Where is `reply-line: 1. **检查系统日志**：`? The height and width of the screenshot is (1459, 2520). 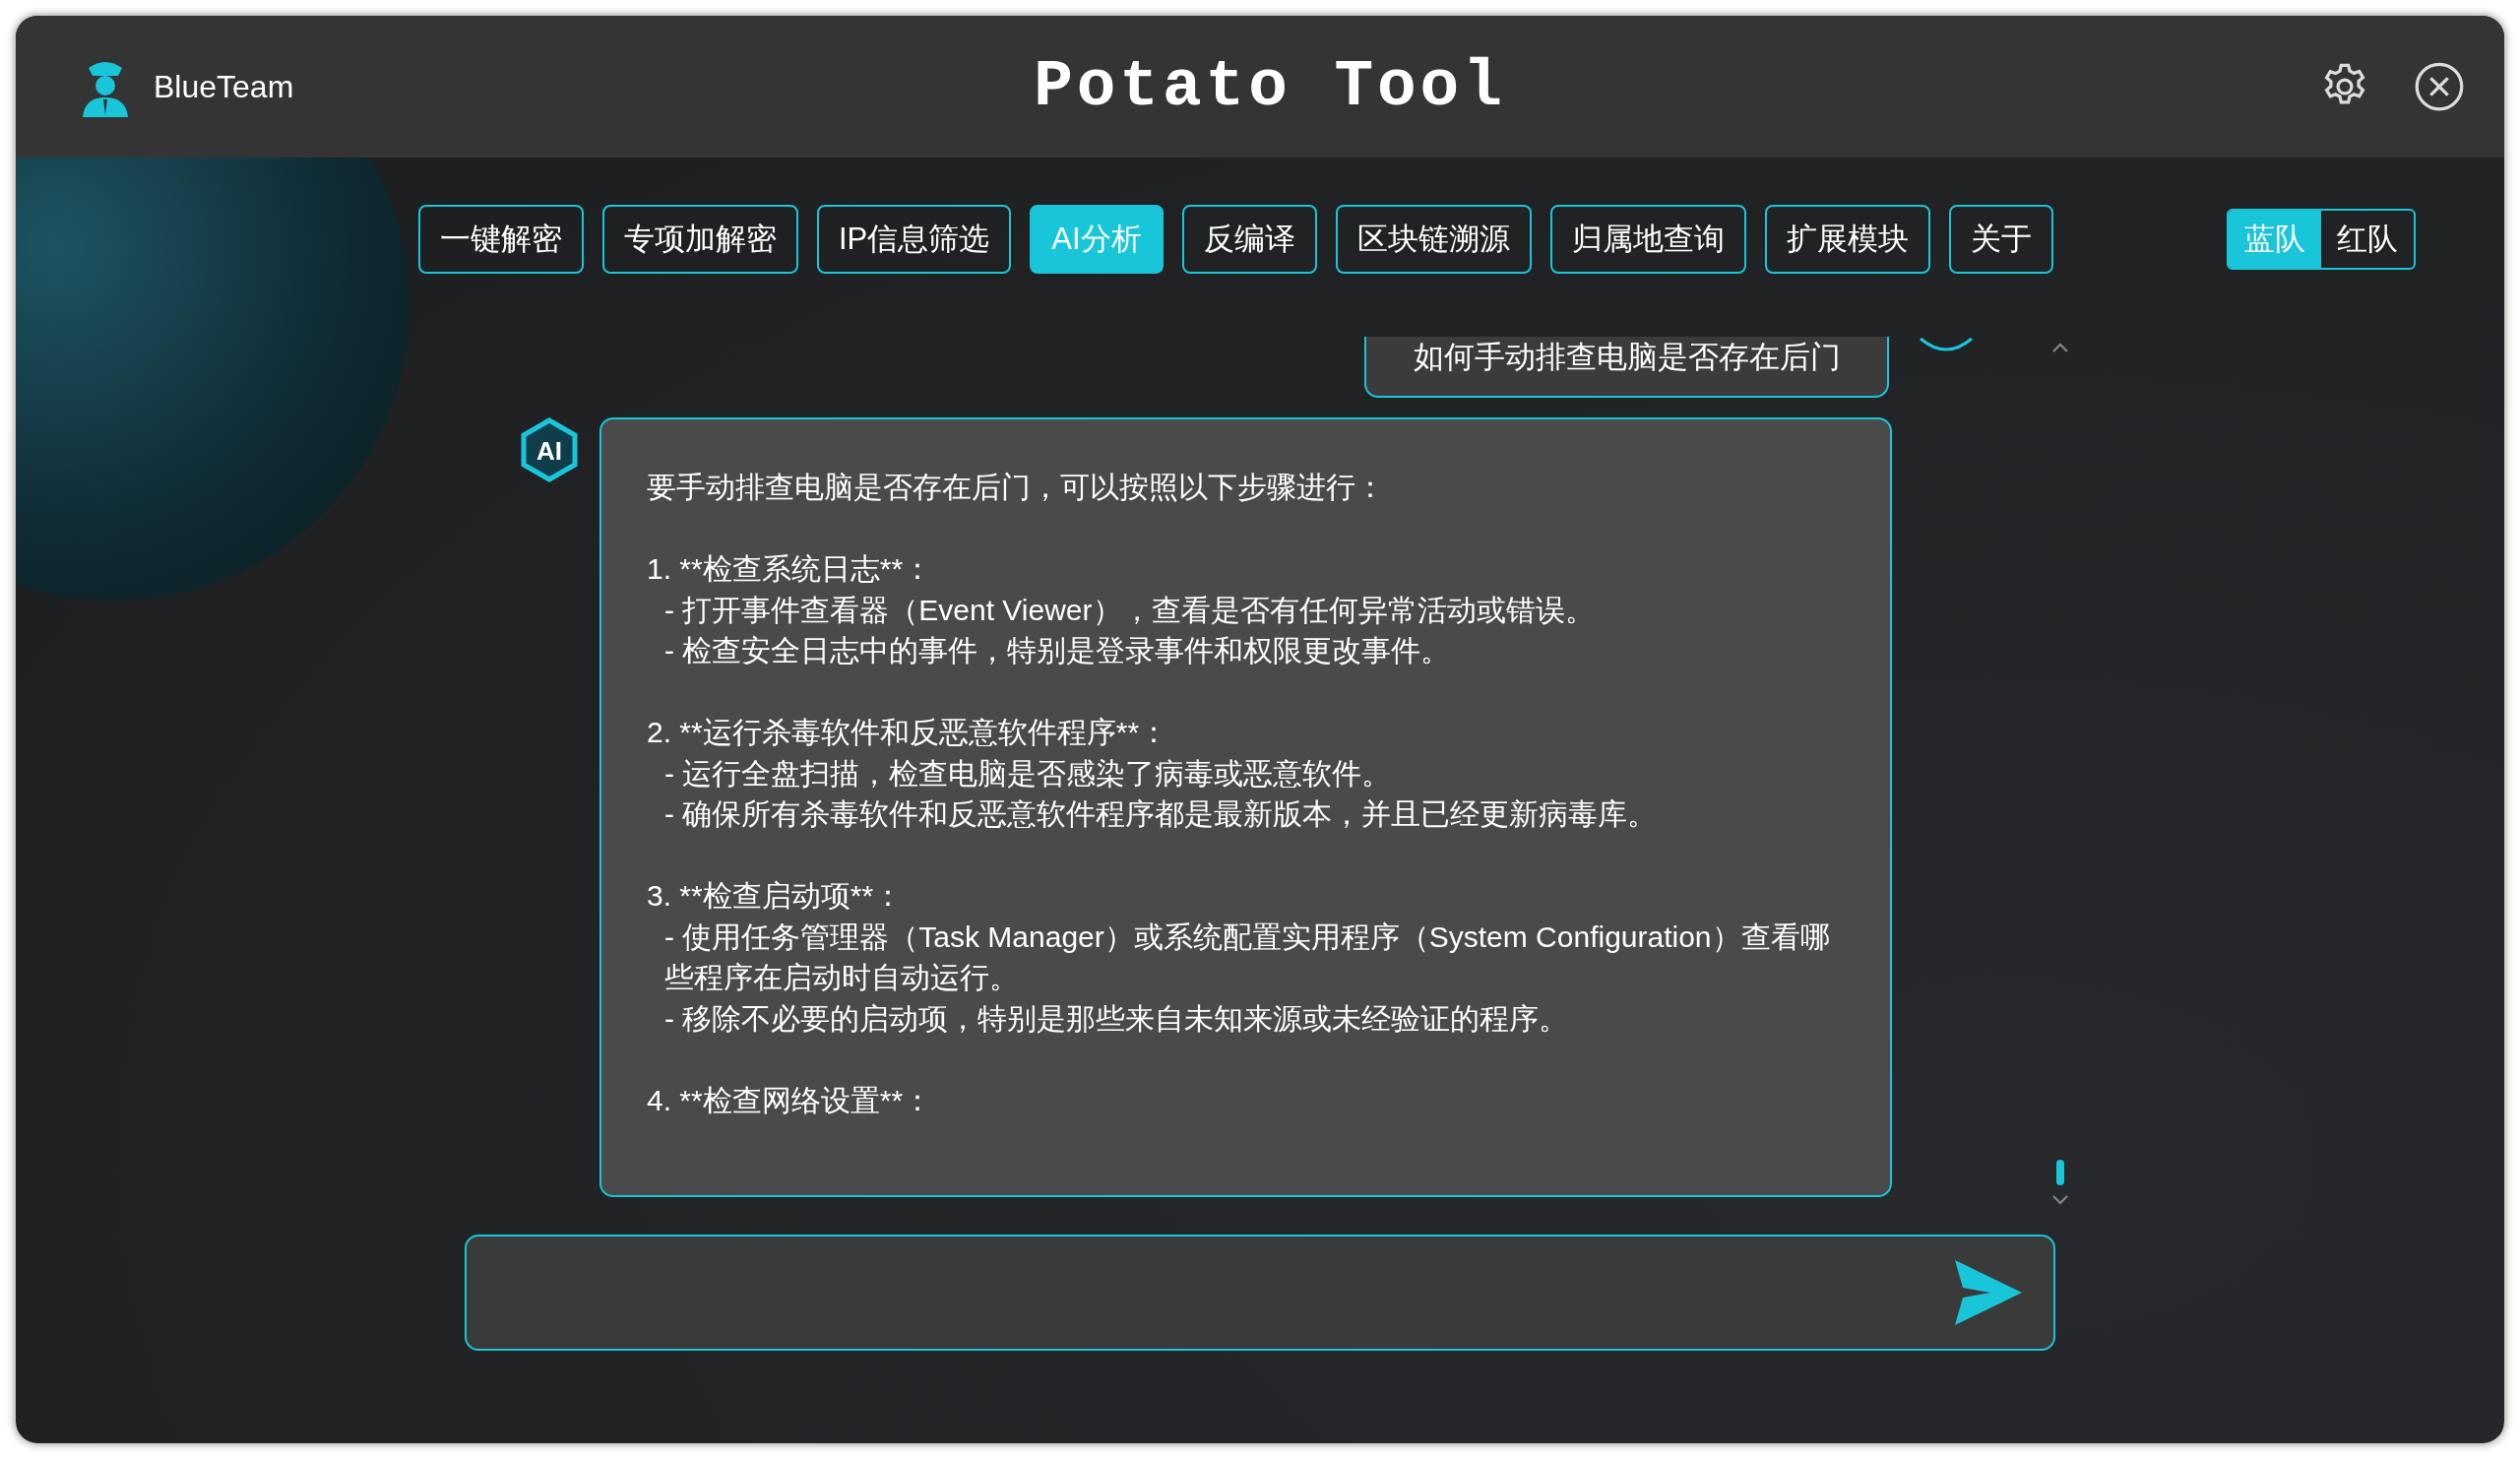 reply-line: 1. **检查系统日志**： is located at coordinates (790, 569).